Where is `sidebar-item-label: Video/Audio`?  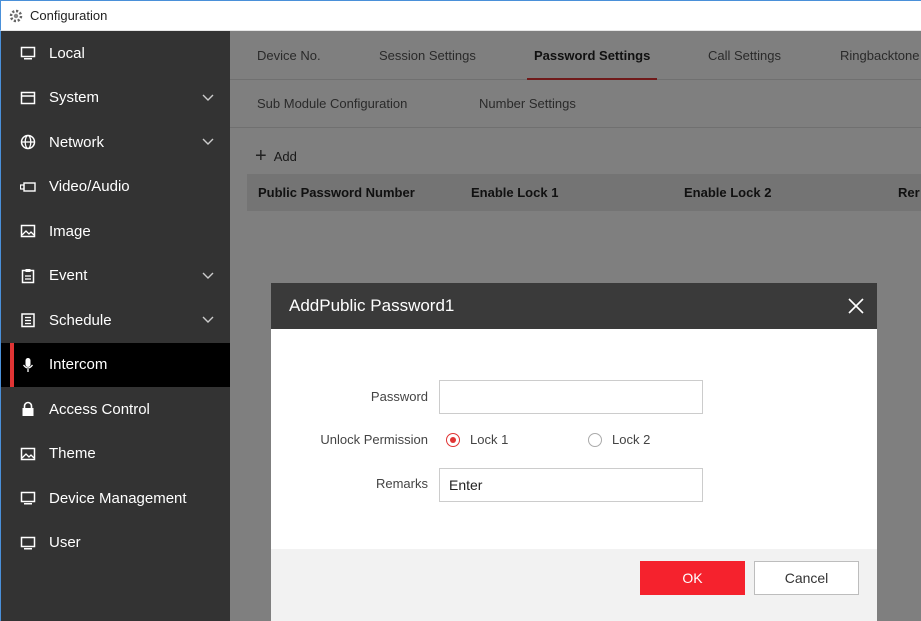 sidebar-item-label: Video/Audio is located at coordinates (89, 187).